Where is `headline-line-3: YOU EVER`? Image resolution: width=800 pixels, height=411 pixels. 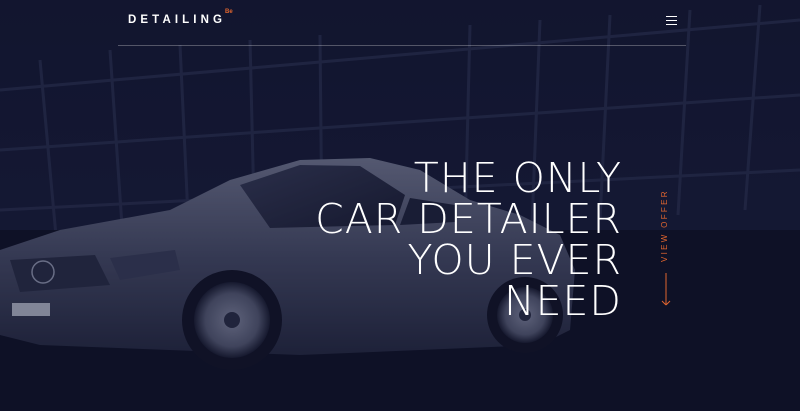
headline-line-3: YOU EVER is located at coordinates (514, 260).